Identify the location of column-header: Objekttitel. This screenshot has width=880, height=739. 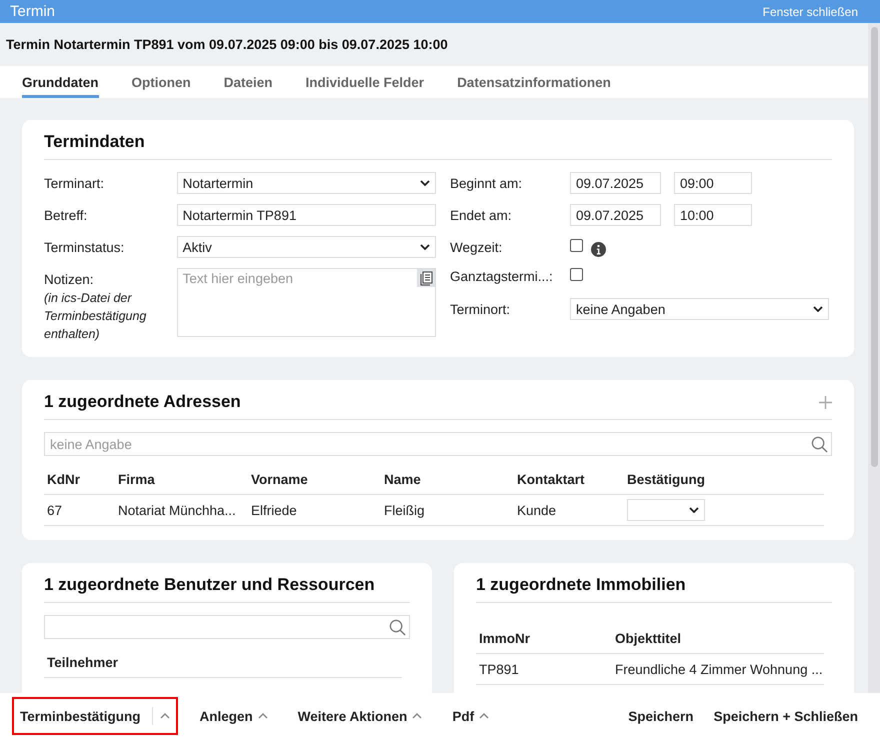
(648, 638).